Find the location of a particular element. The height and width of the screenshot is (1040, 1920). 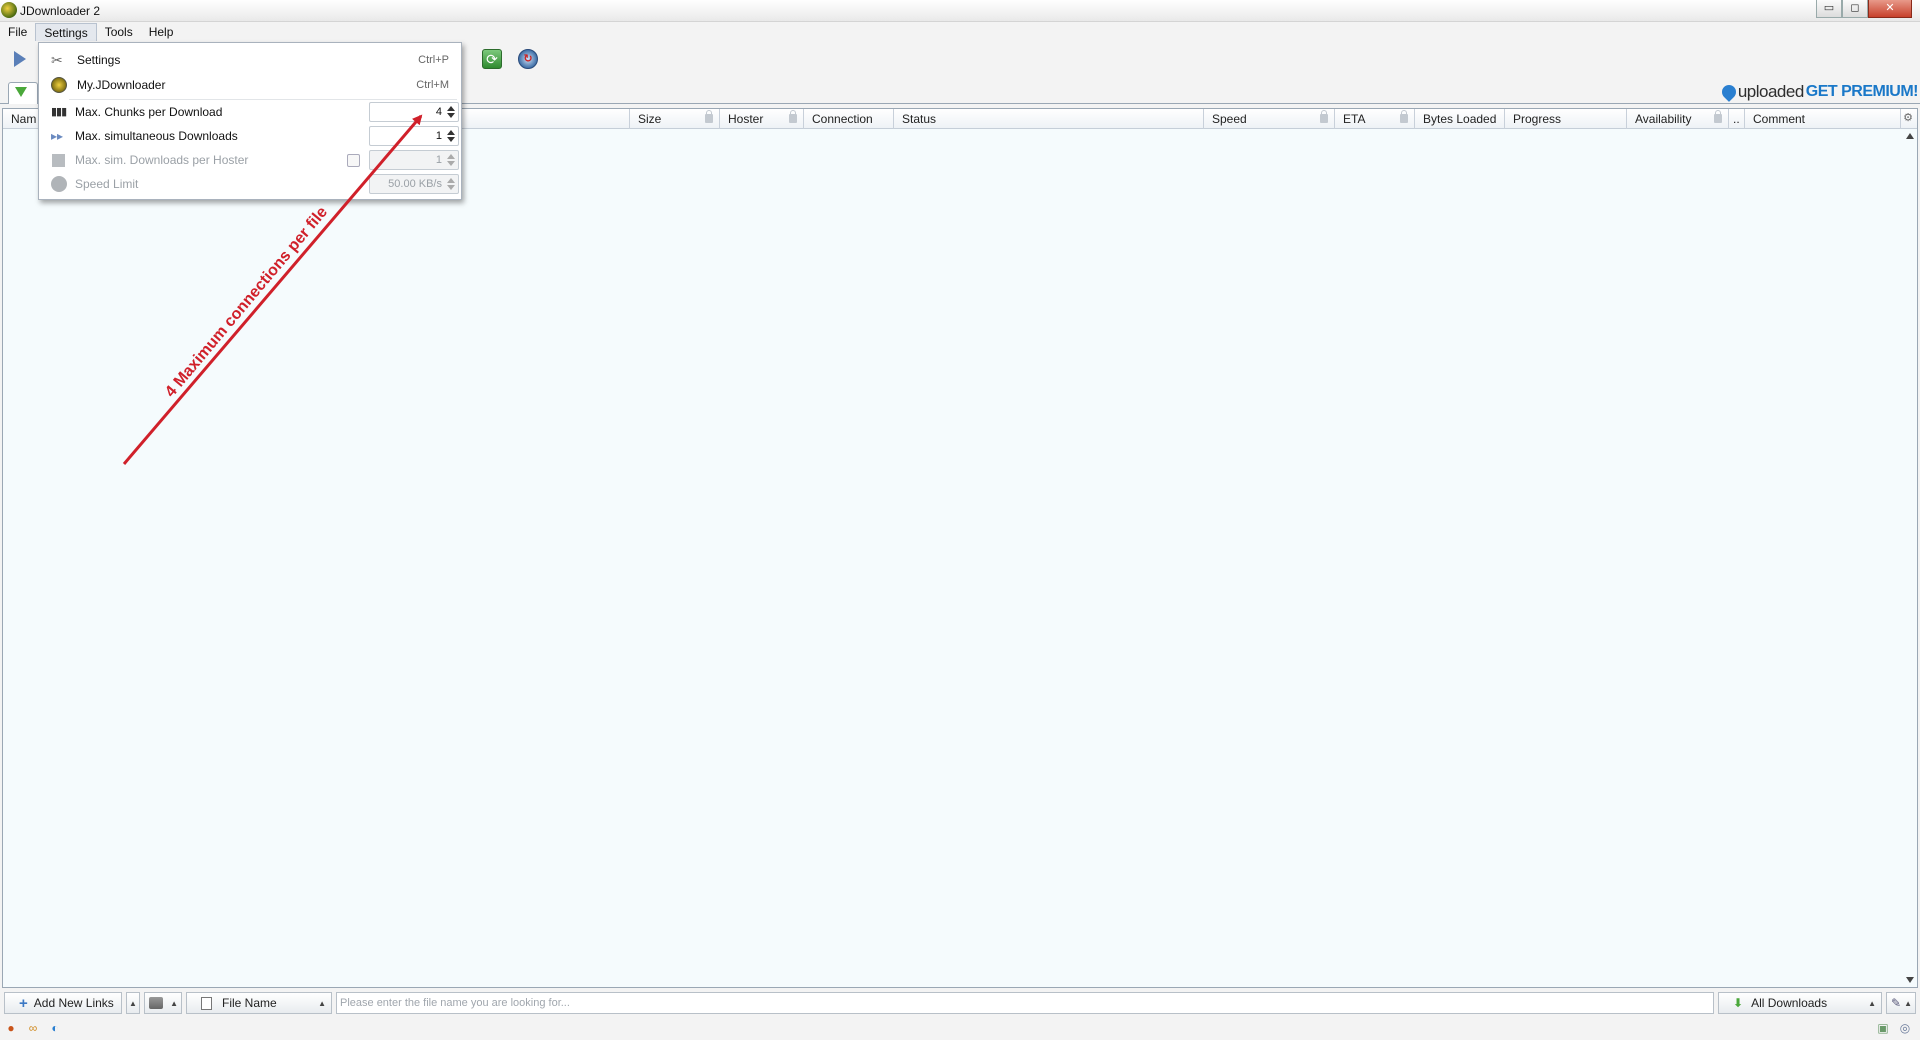

tray-refresh-icon: ▣ is located at coordinates (1883, 1028).